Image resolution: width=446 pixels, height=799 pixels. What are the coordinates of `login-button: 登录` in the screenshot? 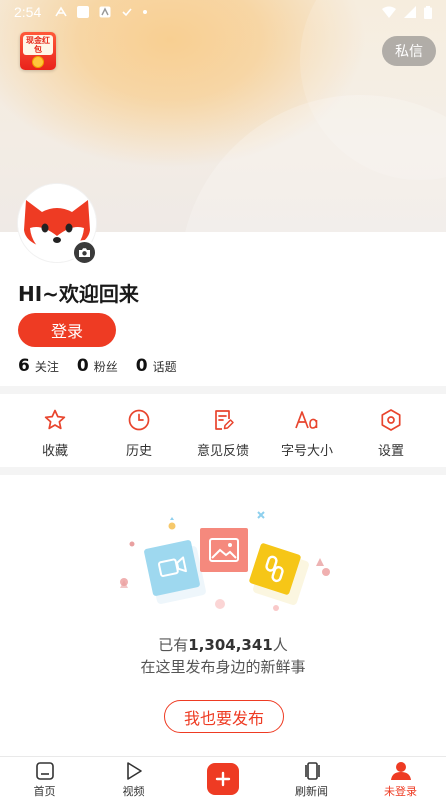 It's located at (67, 330).